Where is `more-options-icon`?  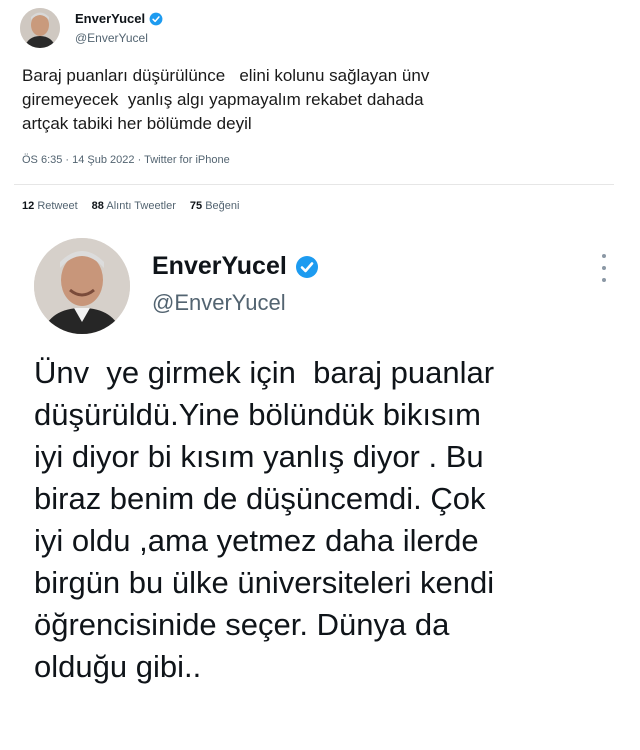
more-options-icon is located at coordinates (604, 268).